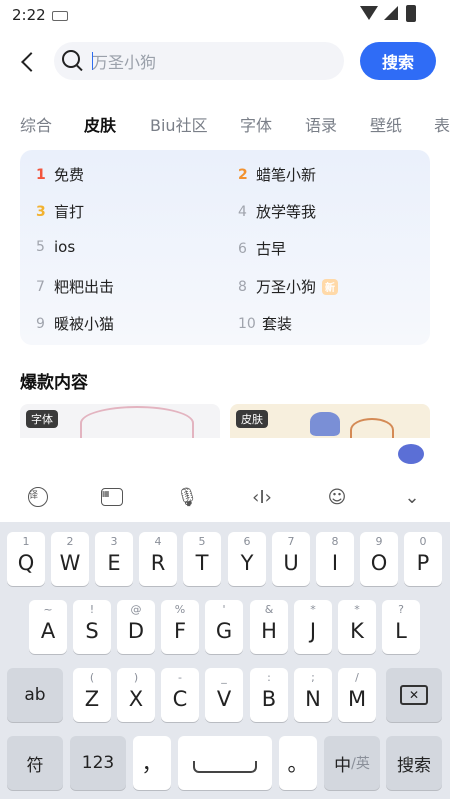 The image size is (450, 799). Describe the element at coordinates (247, 323) in the screenshot. I see `rank-number: 10` at that location.